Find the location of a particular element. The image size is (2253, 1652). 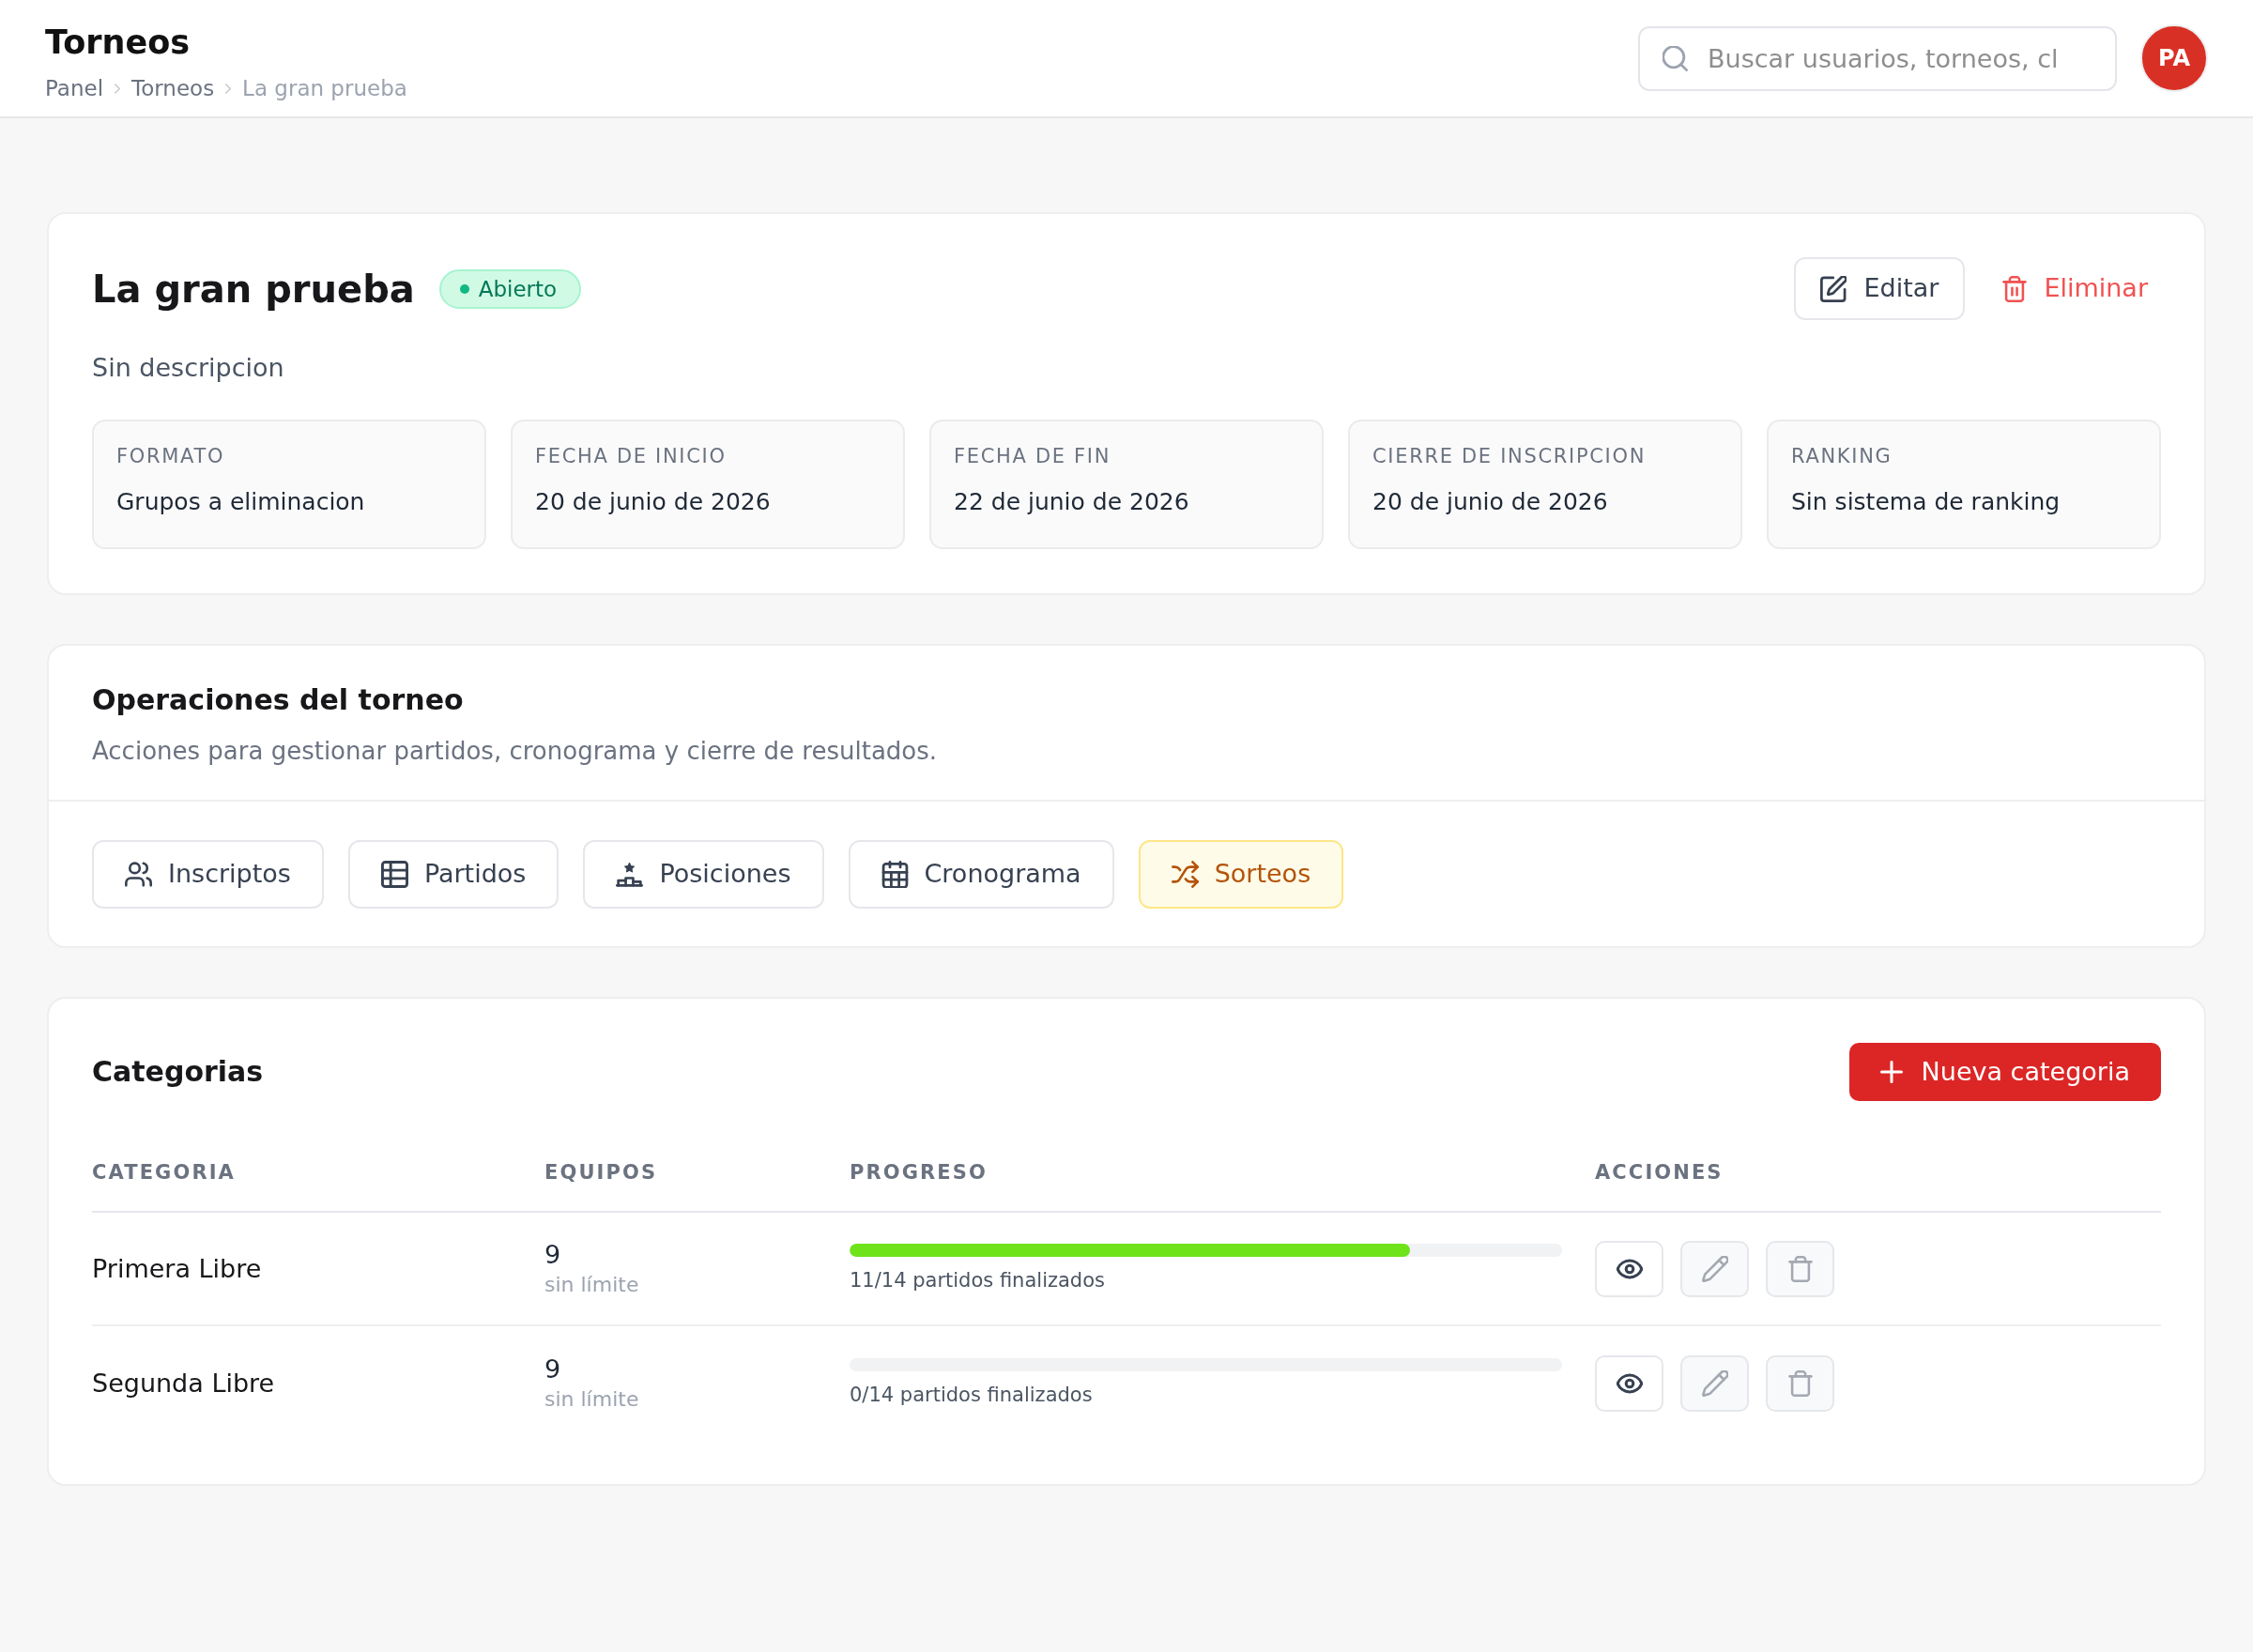

detail-label: FECHA DE INICIO is located at coordinates (631, 456).